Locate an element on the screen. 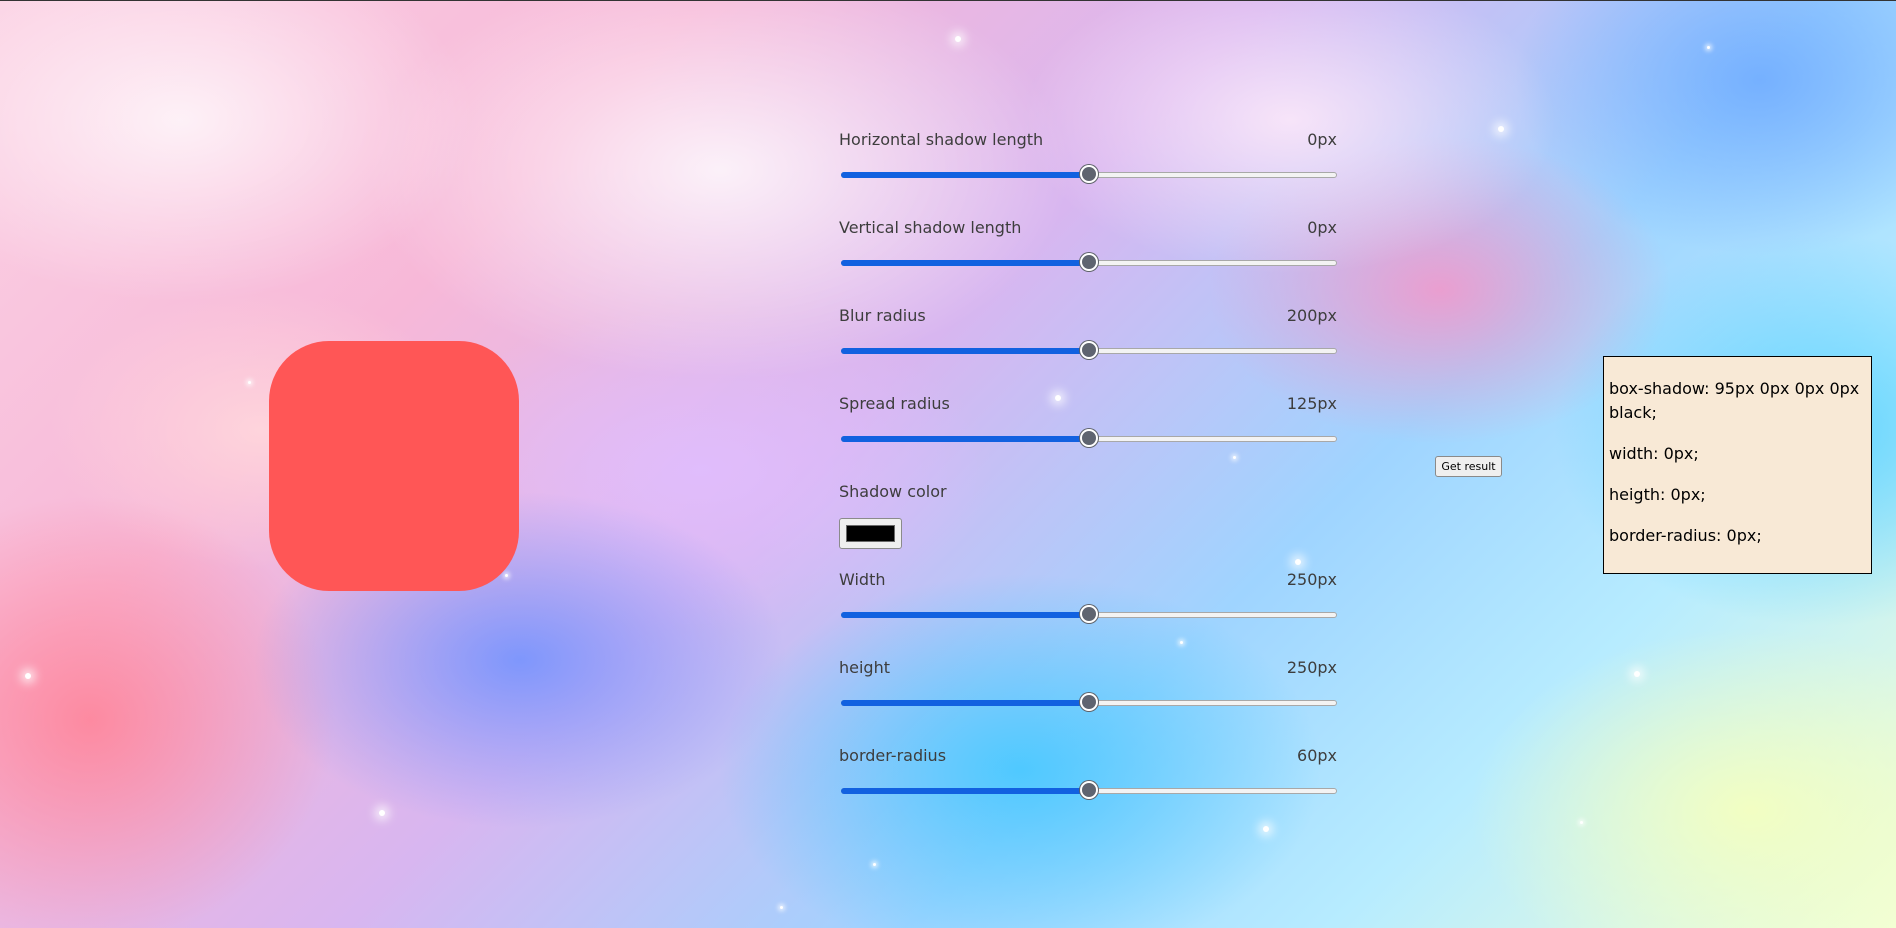 Image resolution: width=1896 pixels, height=928 pixels. vertical-shadow-value: 0px is located at coordinates (1322, 227).